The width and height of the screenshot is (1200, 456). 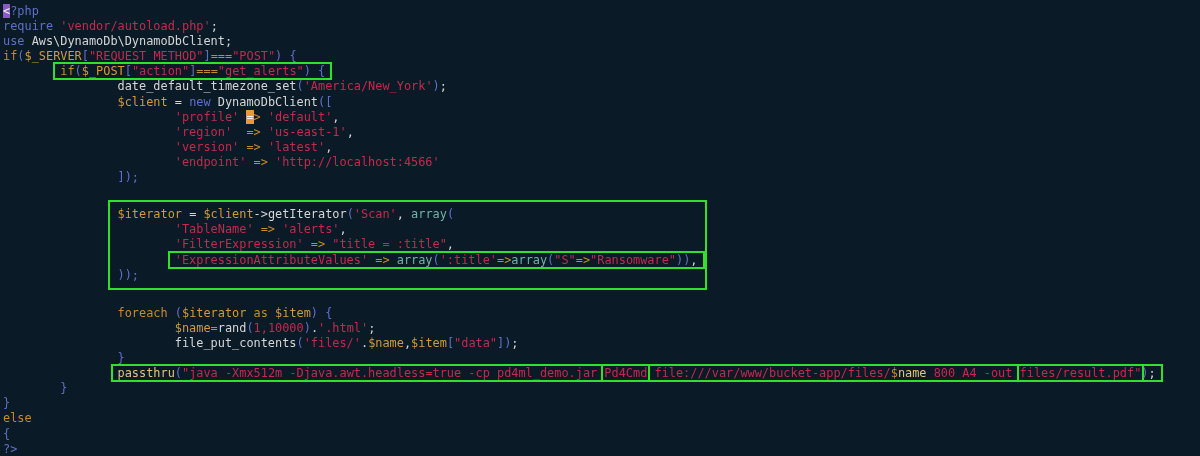 I want to click on code-line: 'region' => 'us-east-1',, so click(x=264, y=132).